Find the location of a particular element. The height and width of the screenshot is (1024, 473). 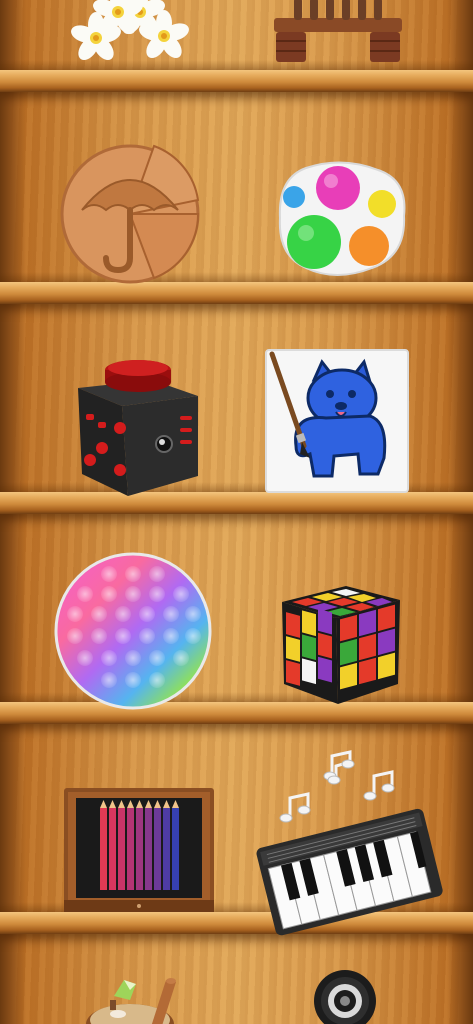

colored-pencils-item is located at coordinates (139, 849).